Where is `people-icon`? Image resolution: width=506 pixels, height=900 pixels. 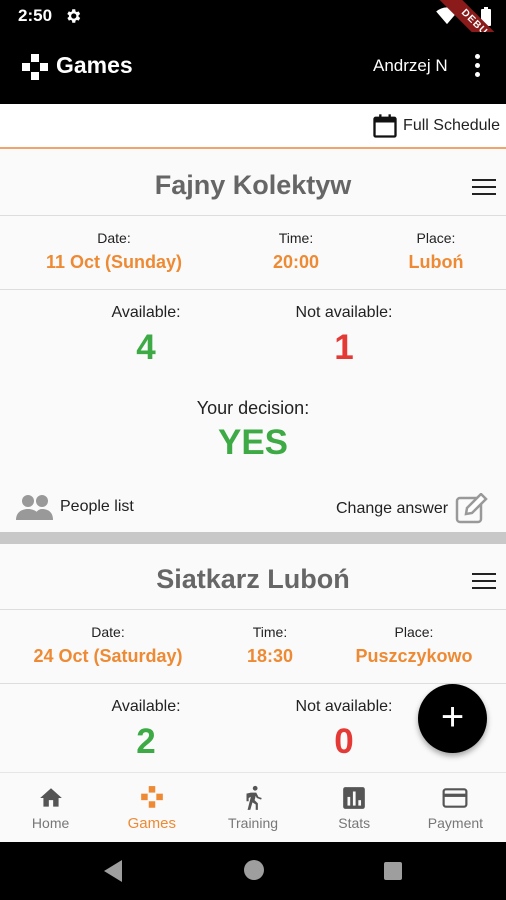
people-icon is located at coordinates (34, 507).